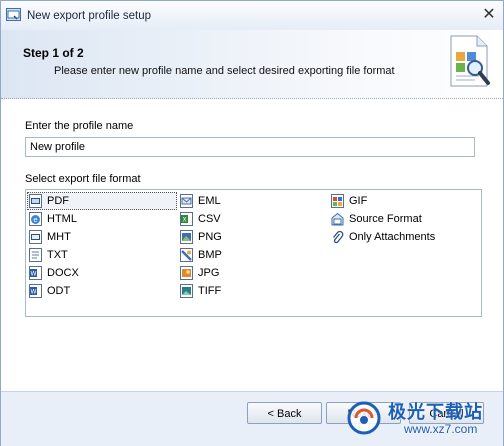 Image resolution: width=504 pixels, height=446 pixels. Describe the element at coordinates (489, 15) in the screenshot. I see `close-icon: ✕` at that location.